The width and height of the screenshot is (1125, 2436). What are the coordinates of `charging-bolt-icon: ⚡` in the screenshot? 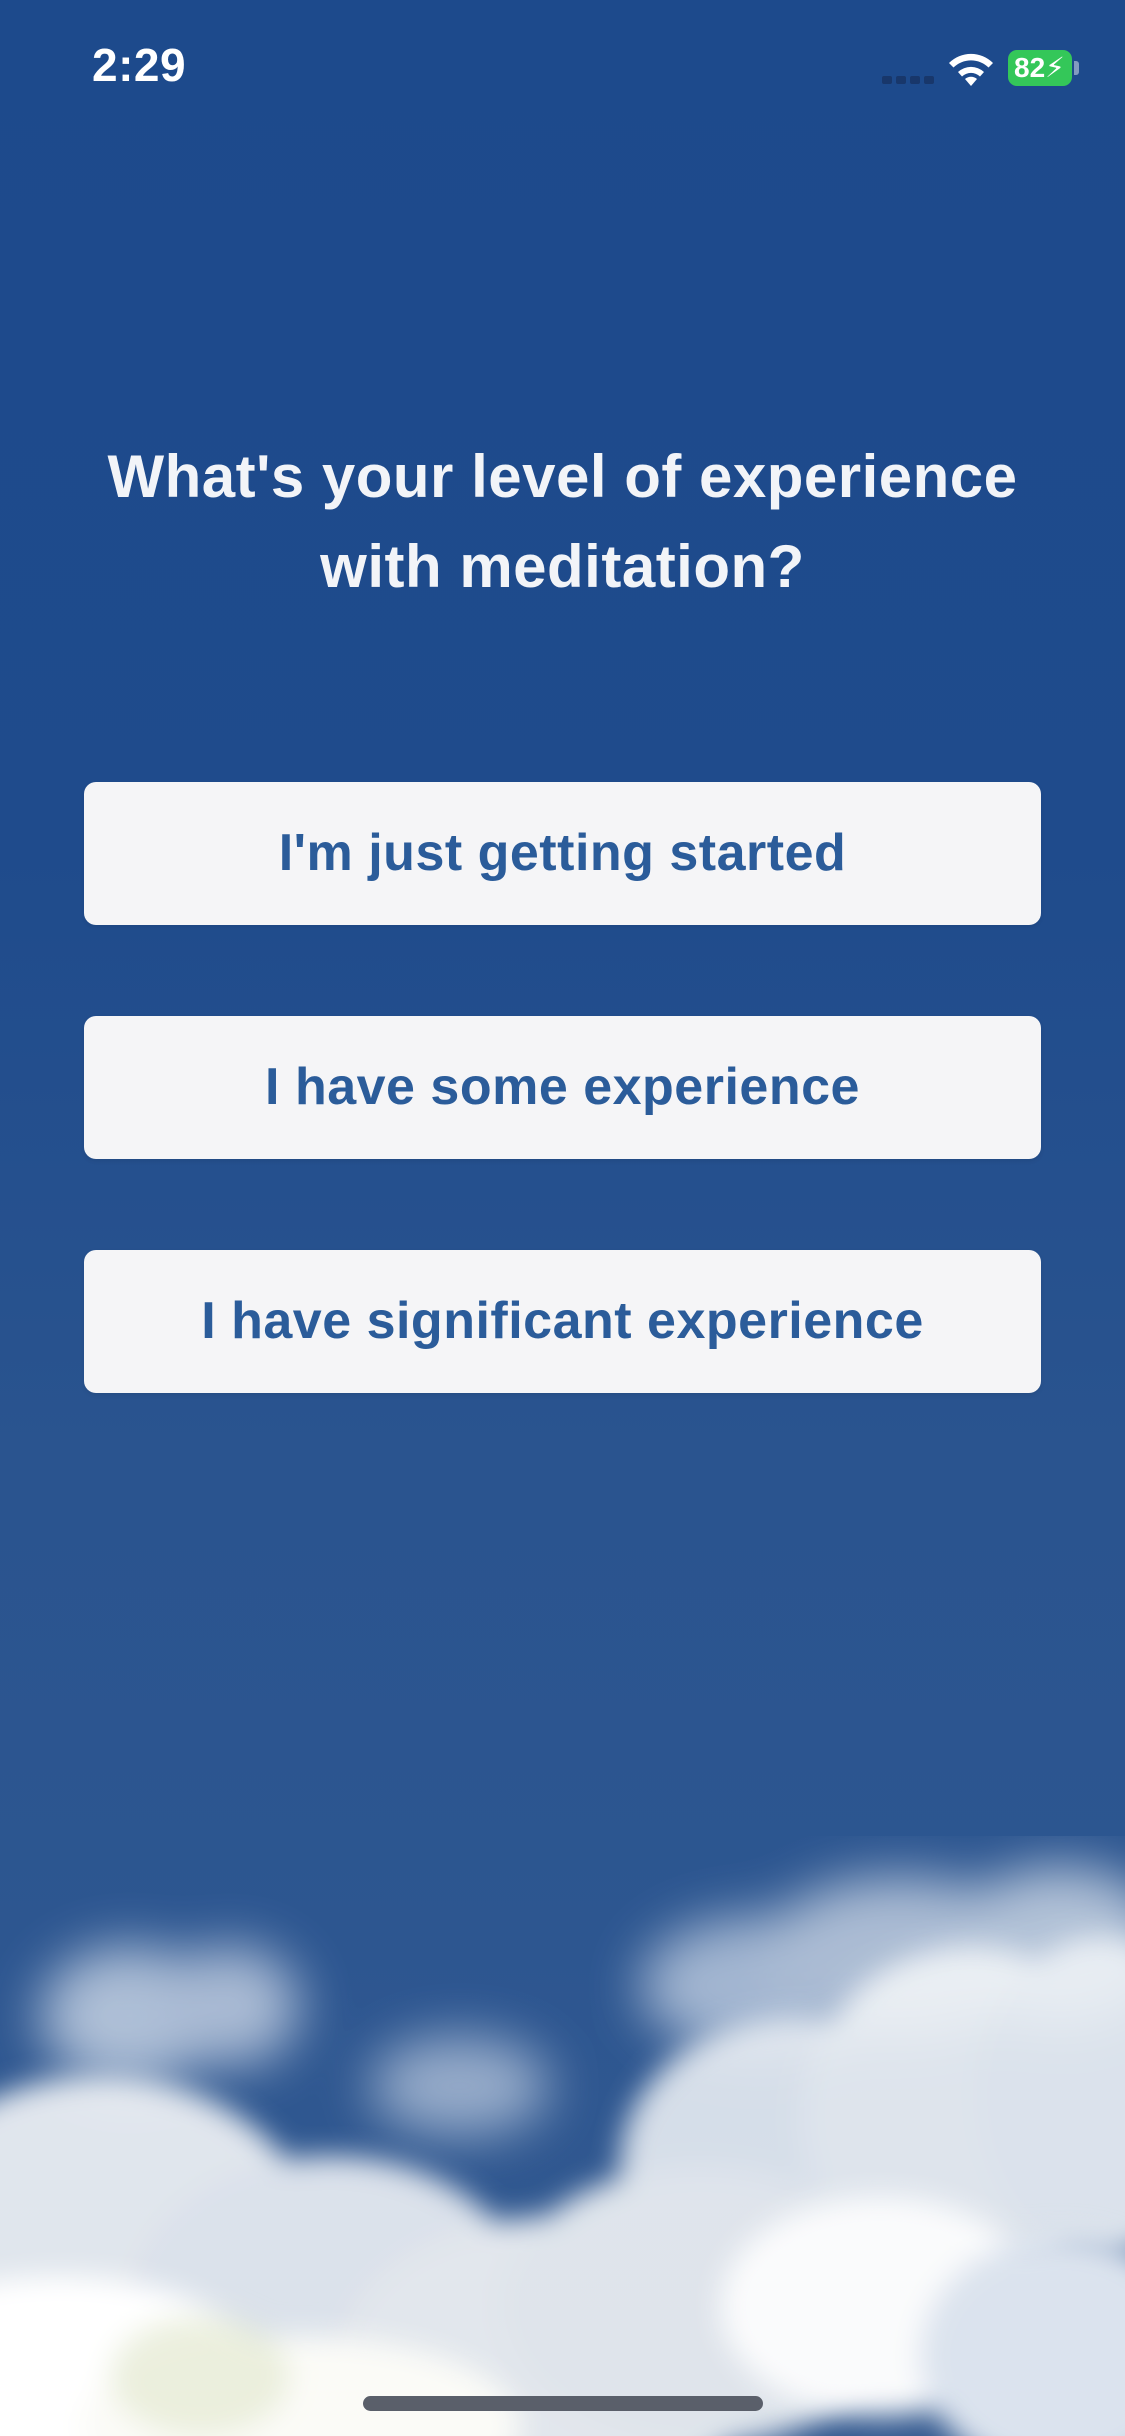 It's located at (1055, 67).